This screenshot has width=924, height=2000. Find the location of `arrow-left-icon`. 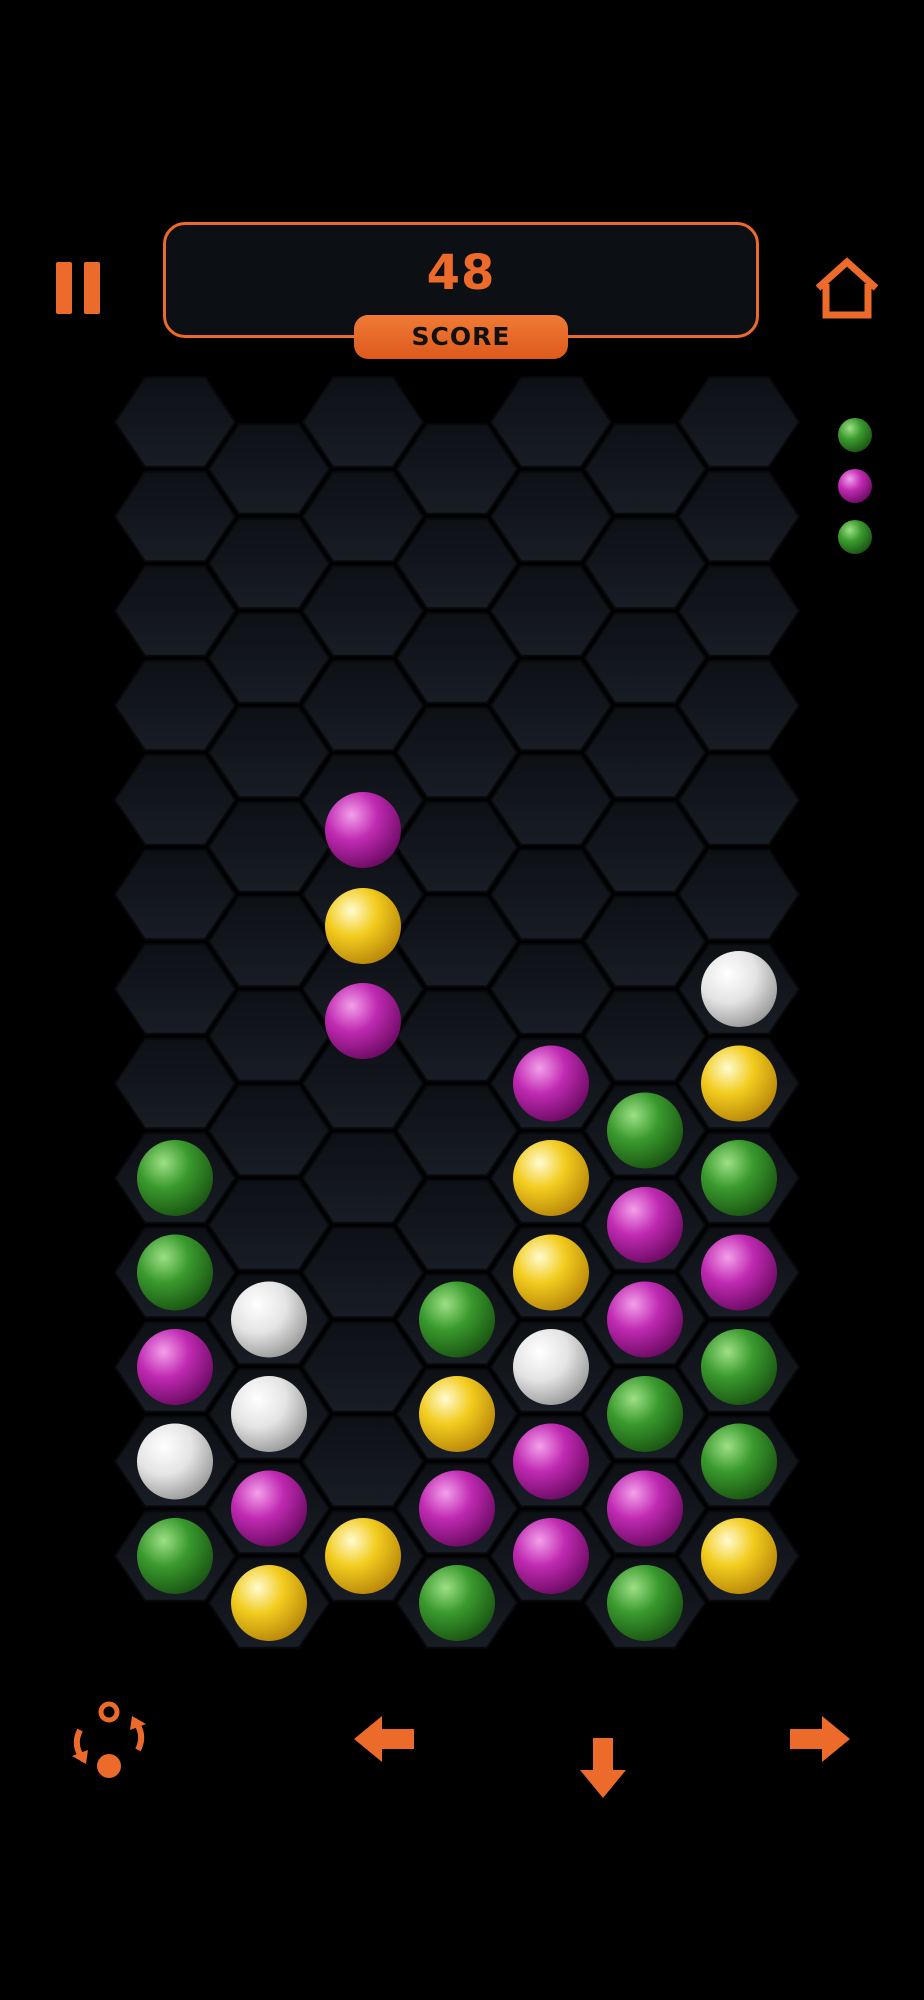

arrow-left-icon is located at coordinates (384, 1739).